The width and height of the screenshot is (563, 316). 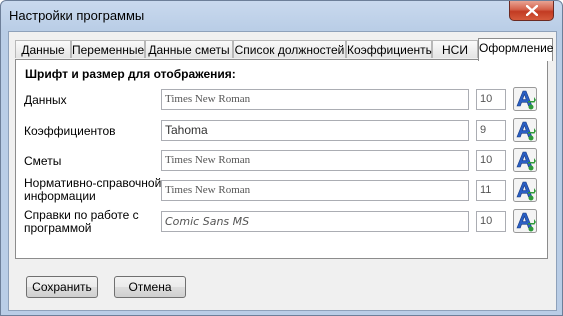 I want to click on font-field-estimate: Times New Roman, so click(x=315, y=160).